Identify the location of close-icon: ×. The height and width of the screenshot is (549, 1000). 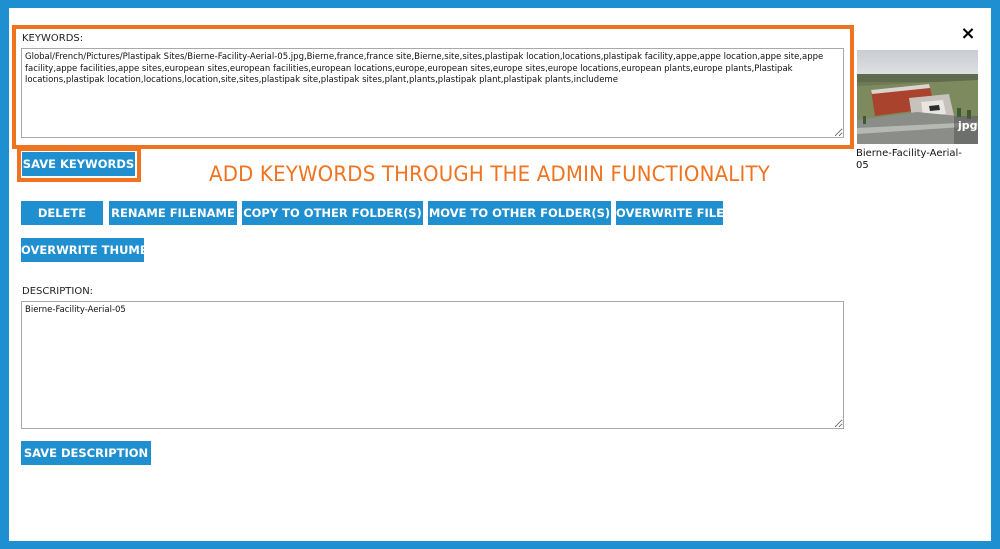
(968, 34).